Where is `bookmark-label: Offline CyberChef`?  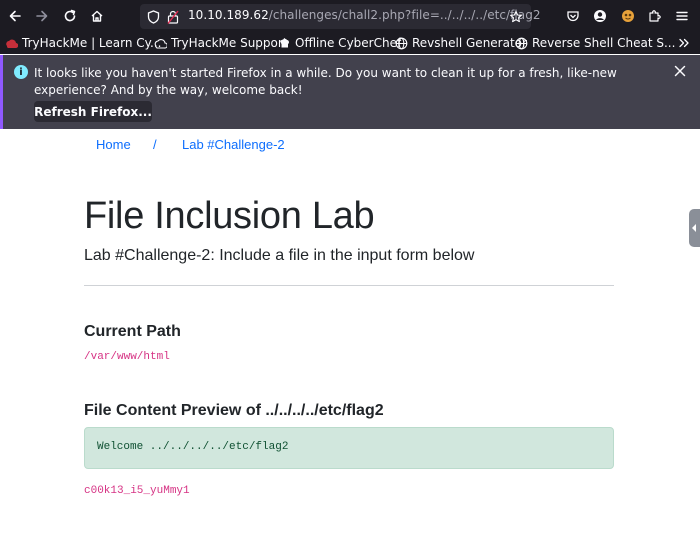 bookmark-label: Offline CyberChef is located at coordinates (348, 43).